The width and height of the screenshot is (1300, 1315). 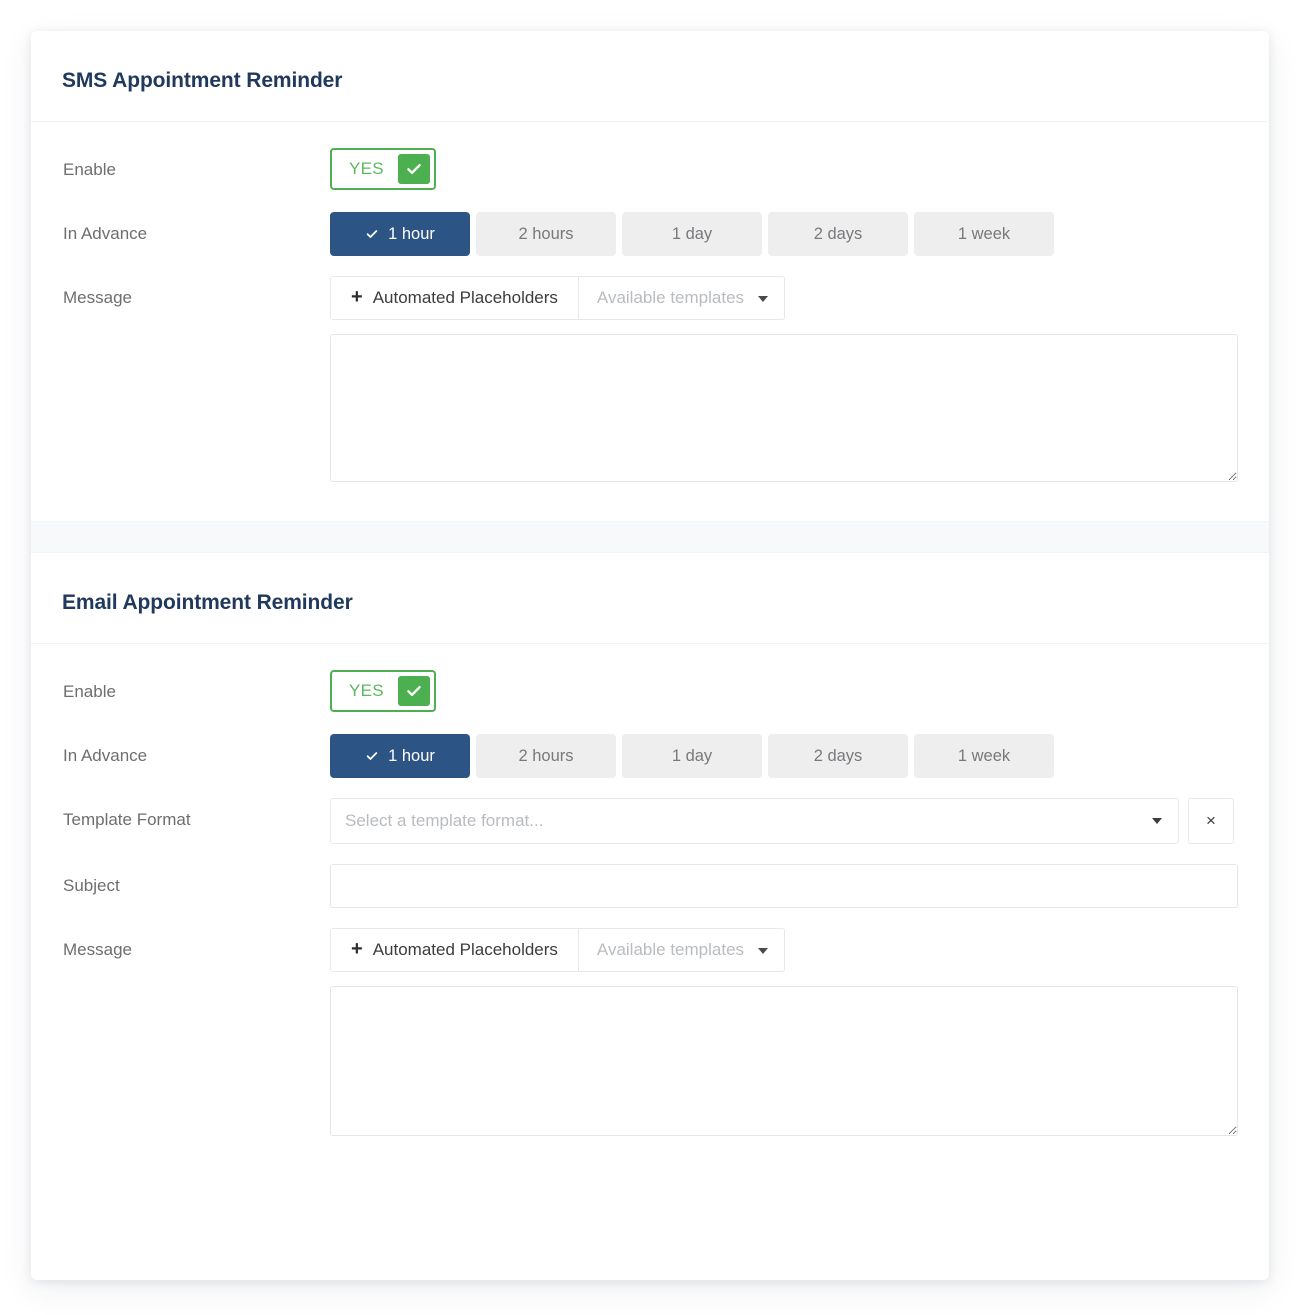 I want to click on email-message-textarea, so click(x=784, y=1061).